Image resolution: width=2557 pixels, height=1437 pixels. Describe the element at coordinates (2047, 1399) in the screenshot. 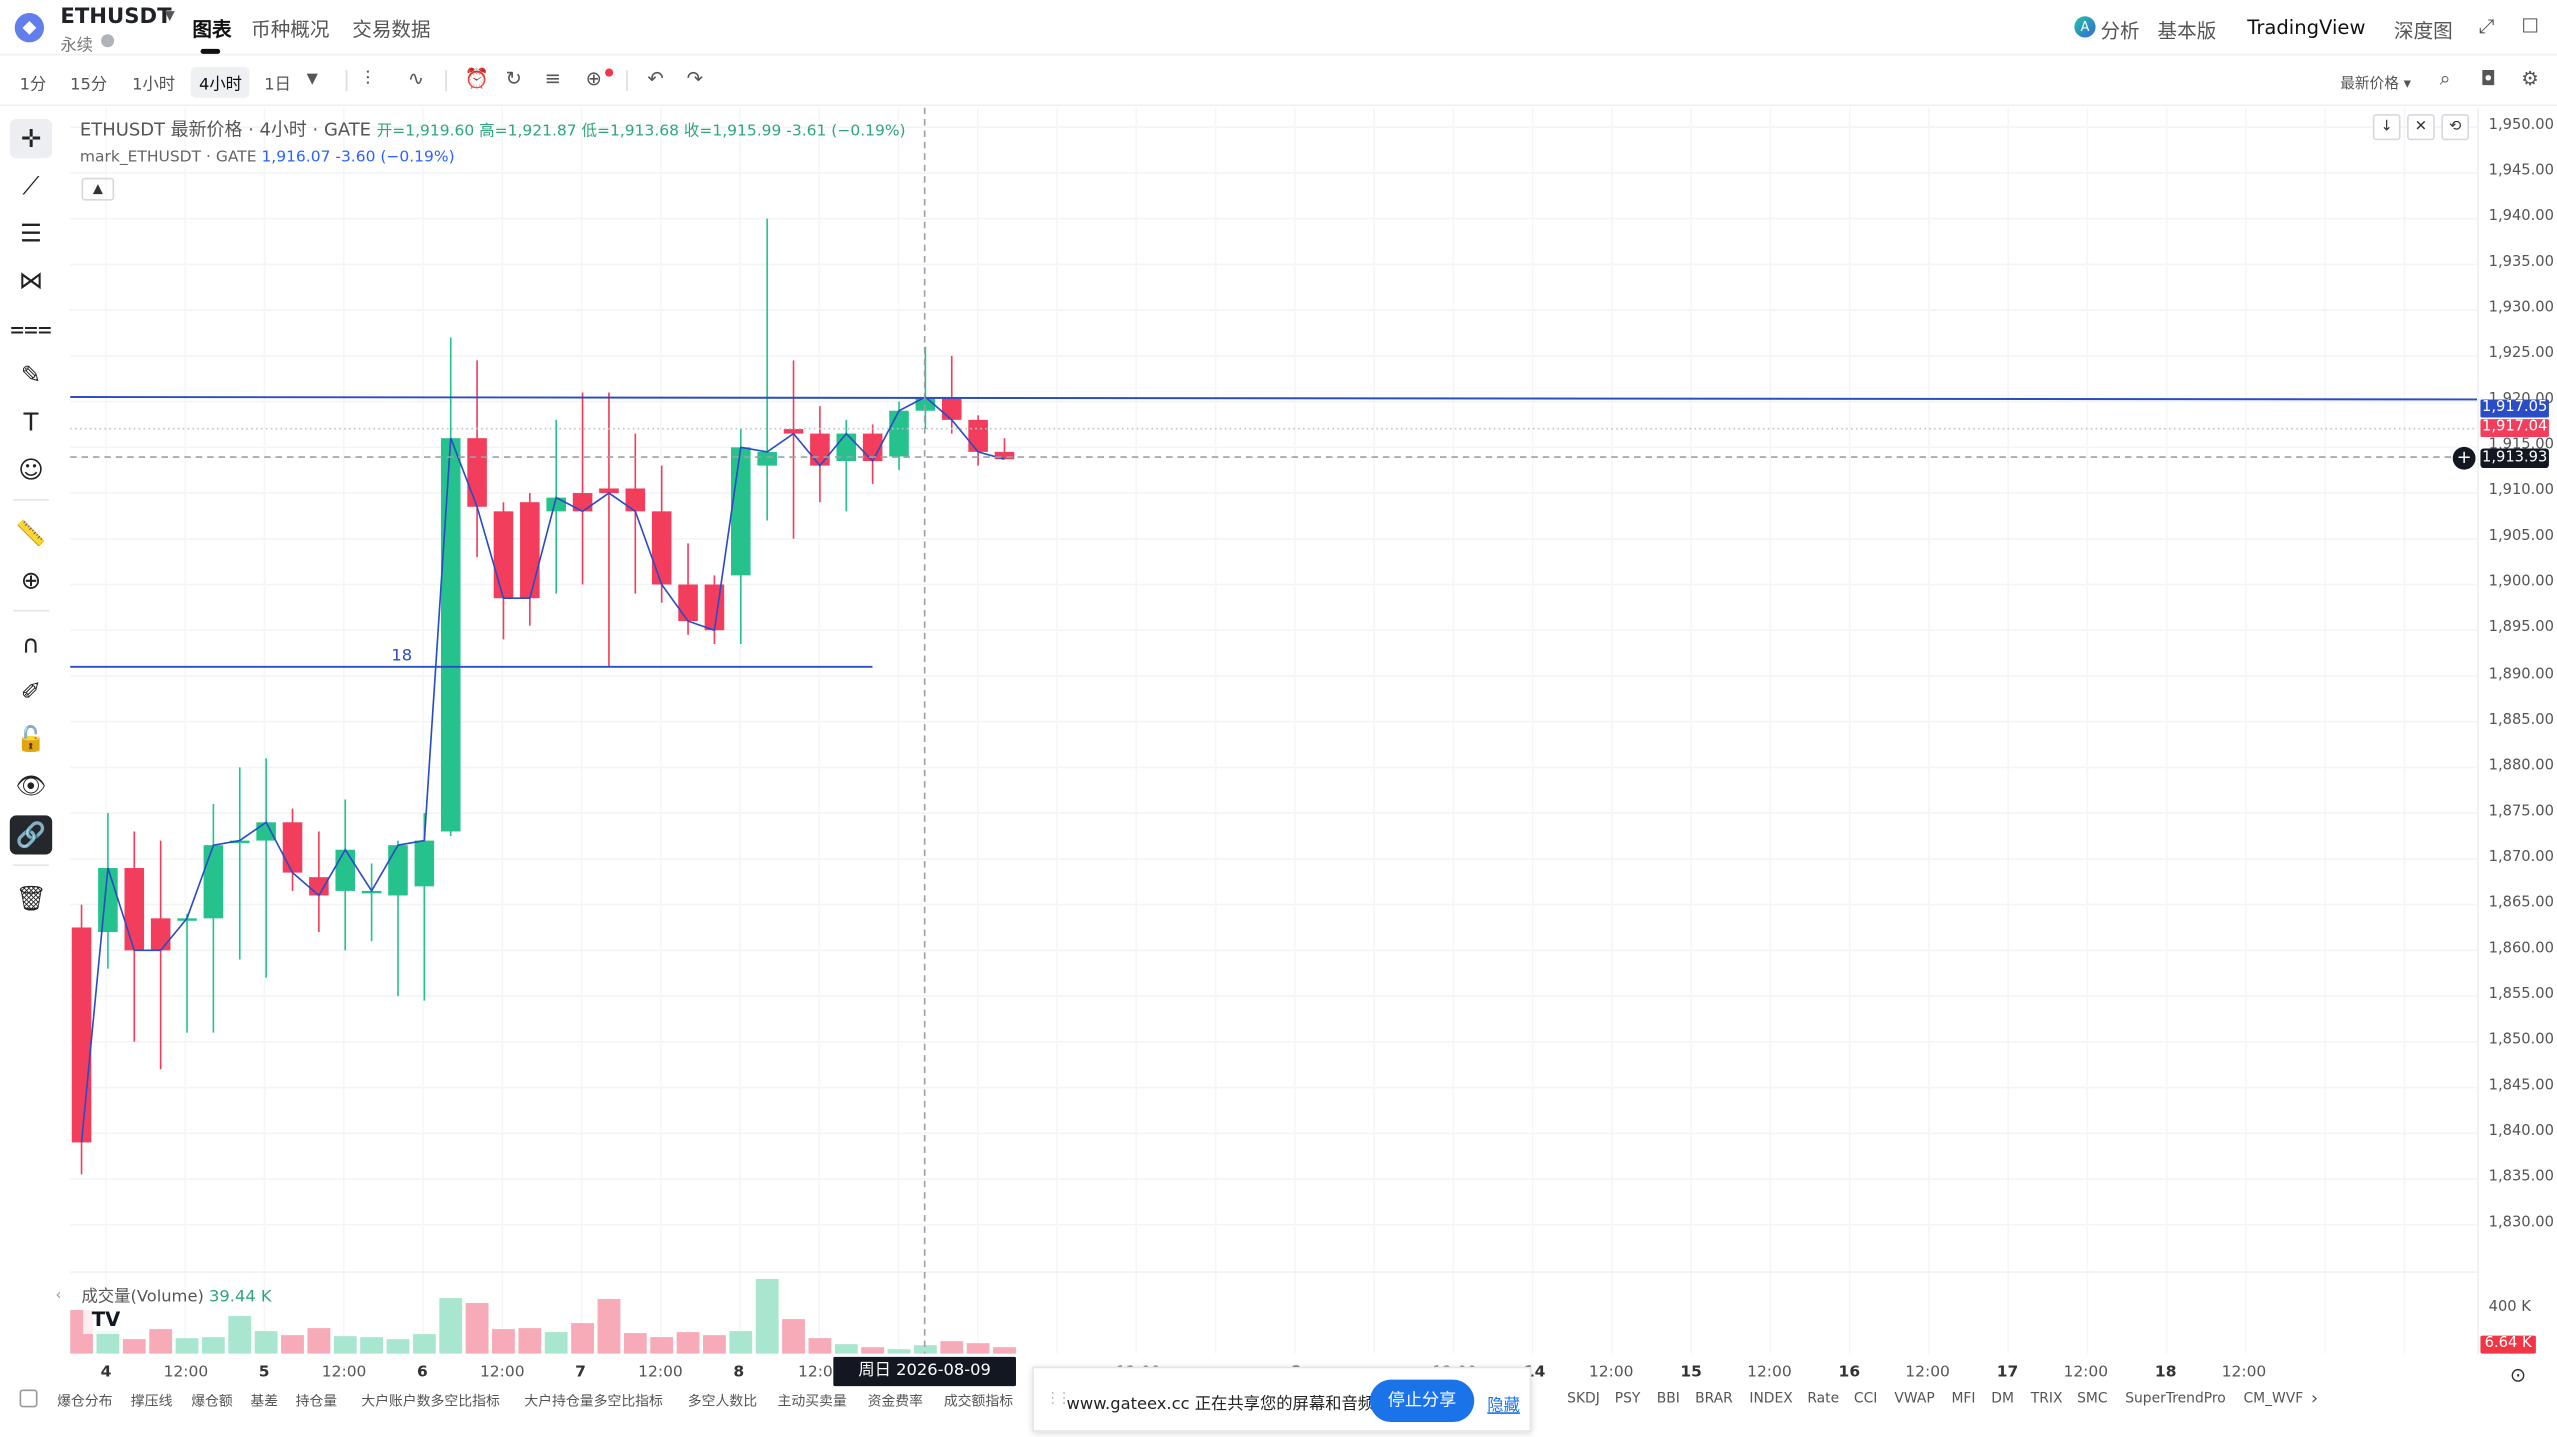

I see `indicator-item: TRIX` at that location.